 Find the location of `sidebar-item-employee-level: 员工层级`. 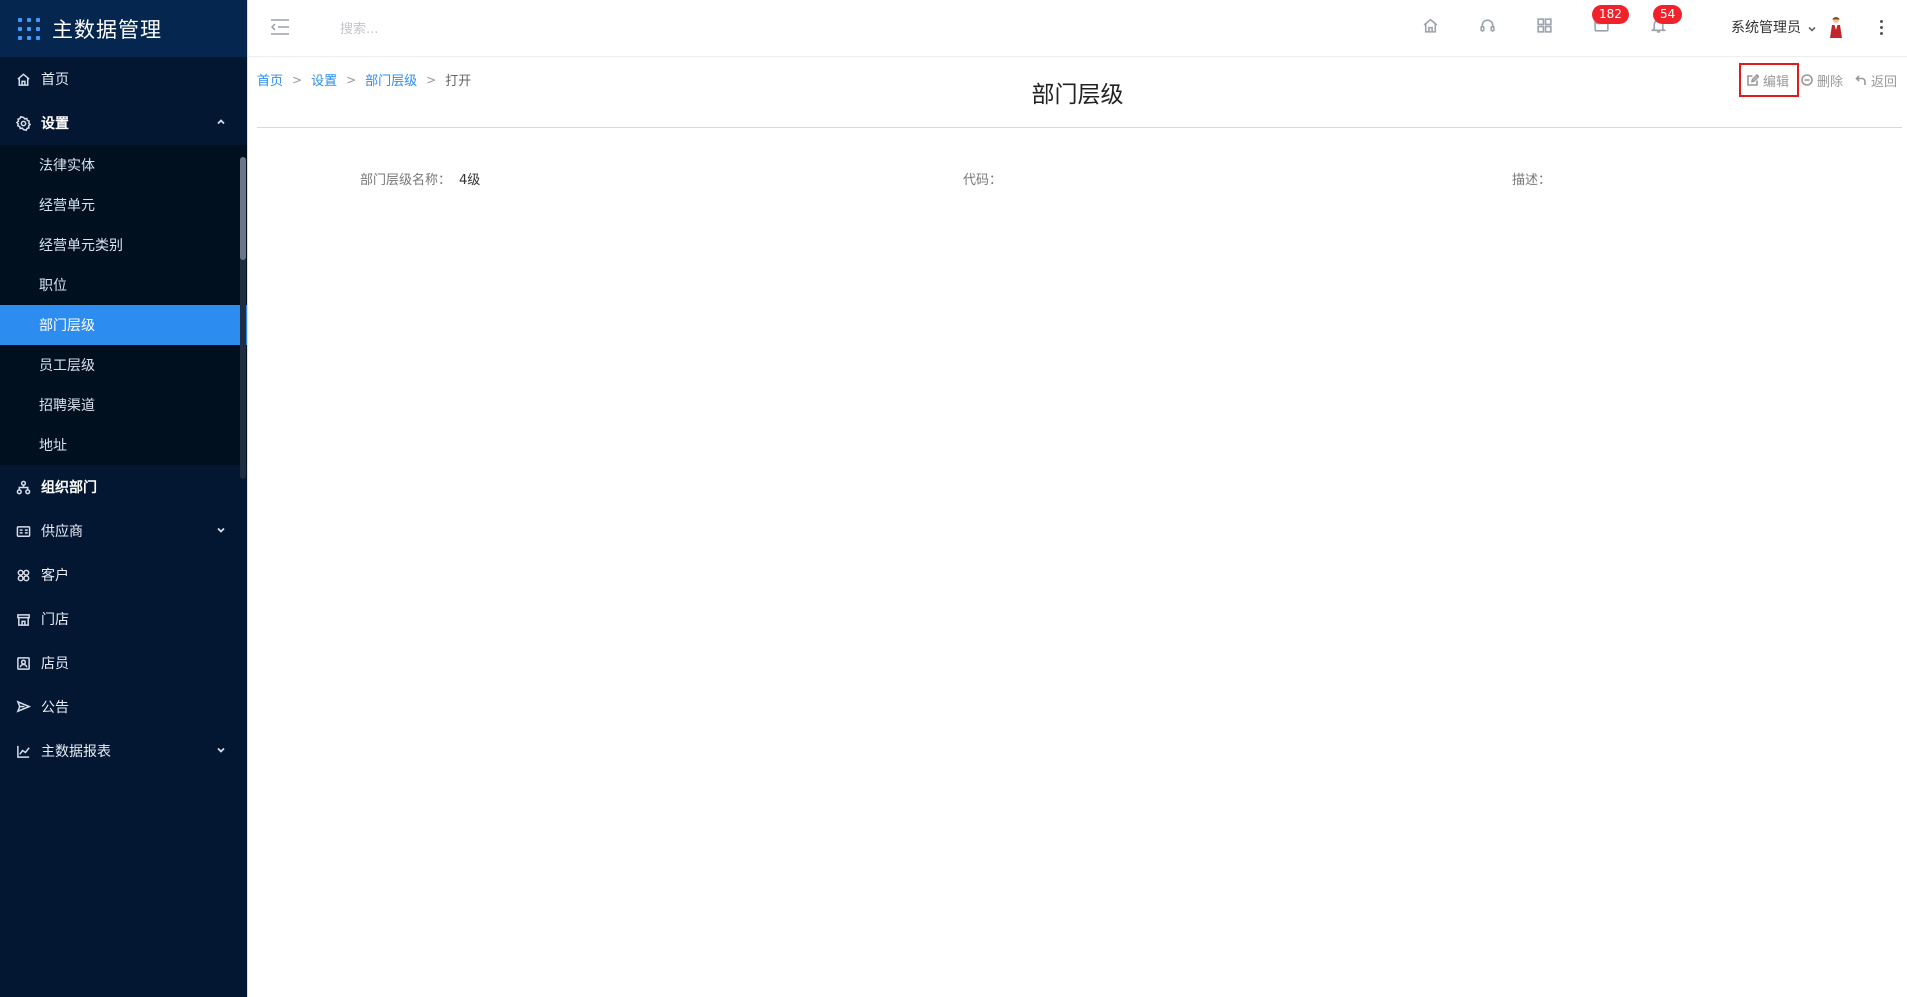

sidebar-item-employee-level: 员工层级 is located at coordinates (123, 365).